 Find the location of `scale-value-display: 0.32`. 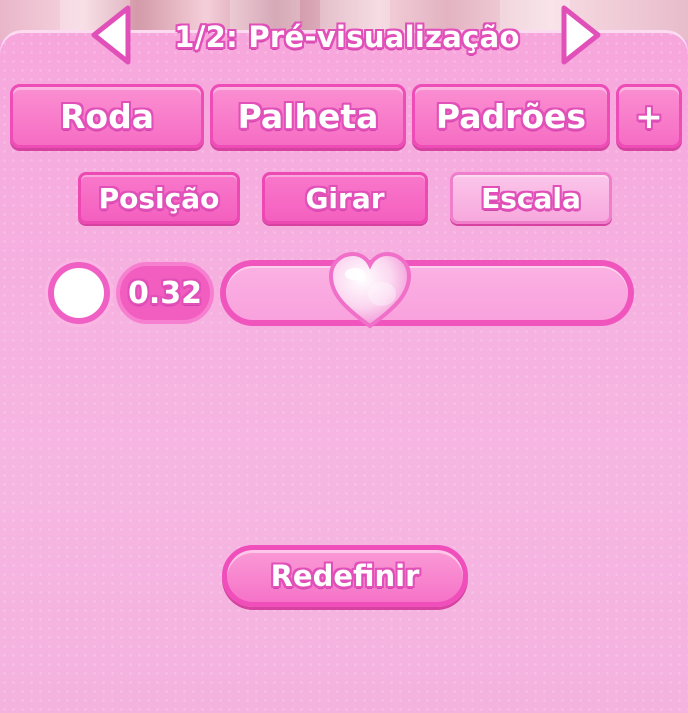

scale-value-display: 0.32 is located at coordinates (165, 293).